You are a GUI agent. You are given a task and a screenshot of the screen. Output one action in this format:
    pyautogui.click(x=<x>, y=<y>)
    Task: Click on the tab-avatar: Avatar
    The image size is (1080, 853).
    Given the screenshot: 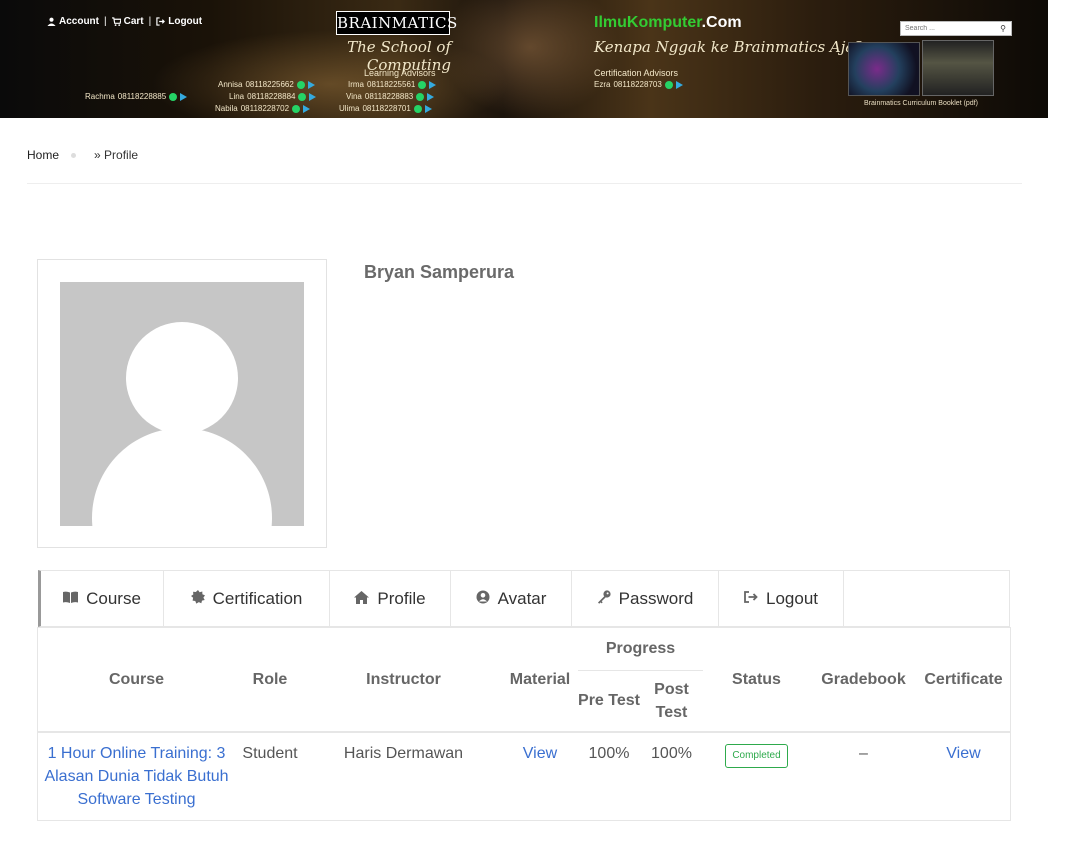 What is the action you would take?
    pyautogui.click(x=511, y=598)
    